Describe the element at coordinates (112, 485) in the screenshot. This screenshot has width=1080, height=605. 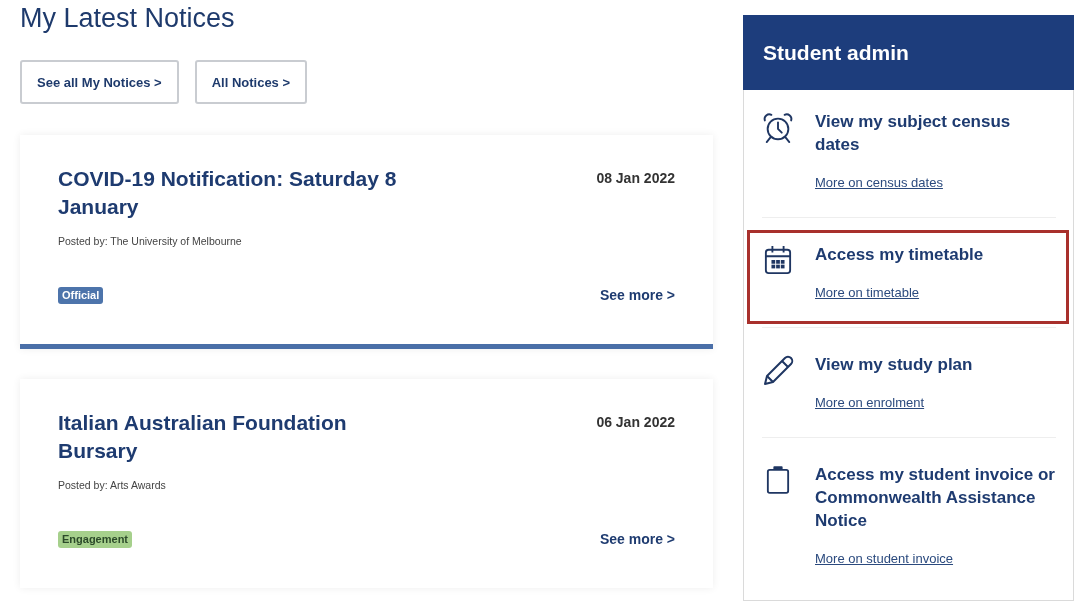
I see `posted-by-text: Posted by: Arts Awards` at that location.